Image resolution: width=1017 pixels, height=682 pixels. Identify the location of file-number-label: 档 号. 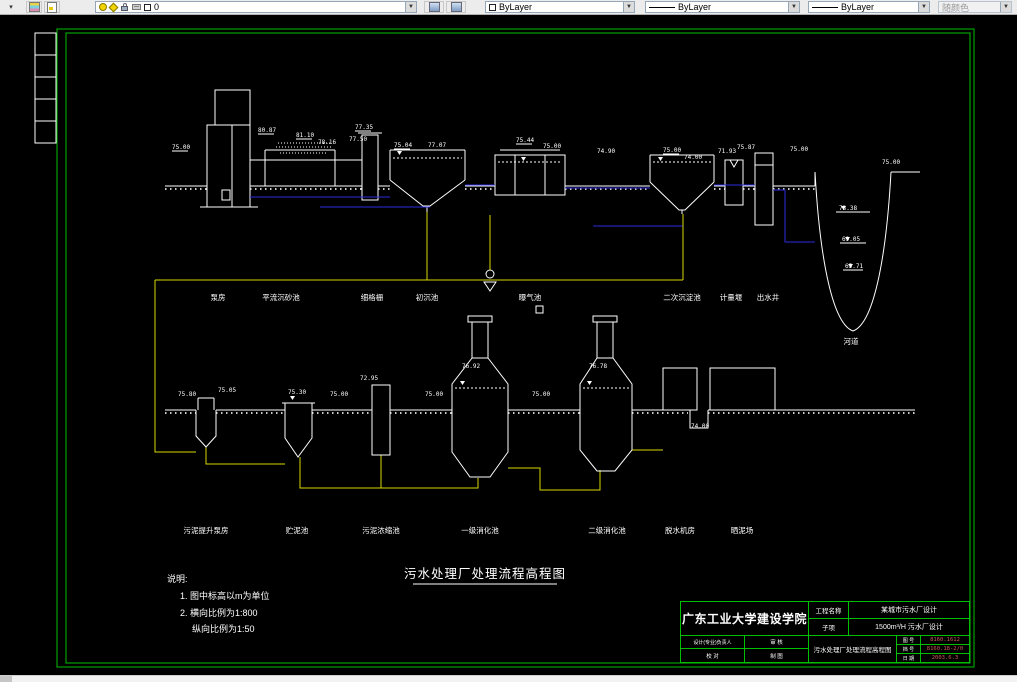
(909, 649).